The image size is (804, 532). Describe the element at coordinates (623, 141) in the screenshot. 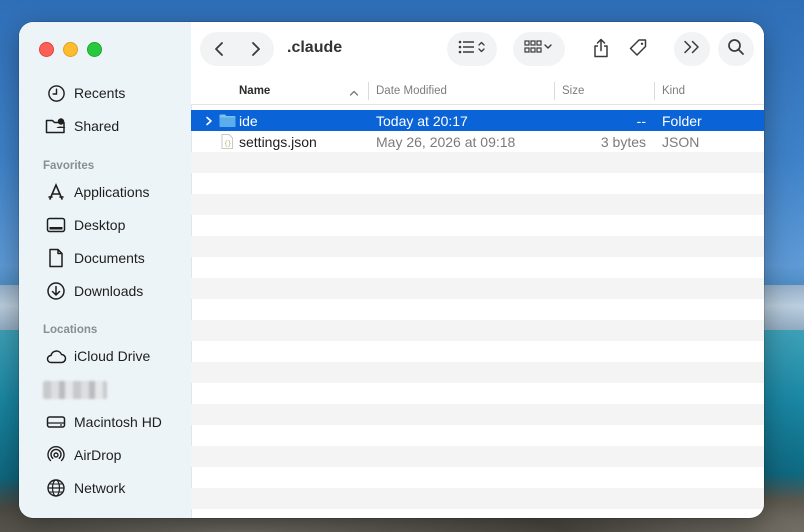

I see `file-size: 3 bytes` at that location.